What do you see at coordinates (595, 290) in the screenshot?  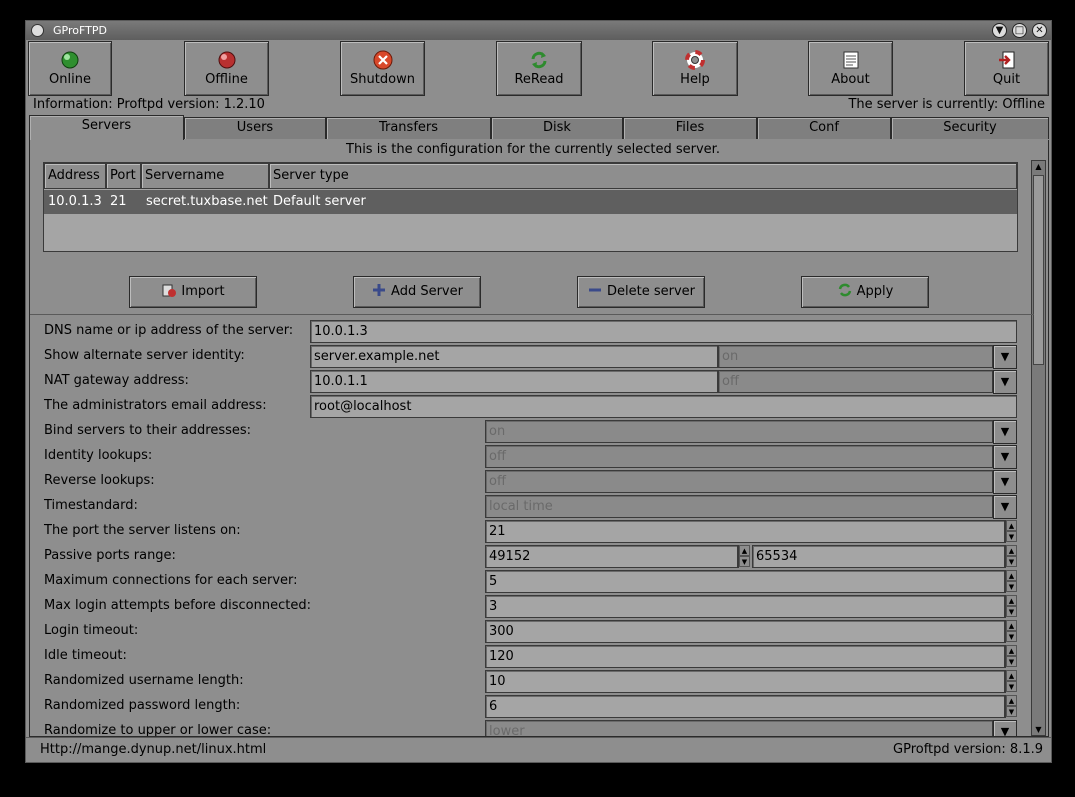 I see `minus-icon` at bounding box center [595, 290].